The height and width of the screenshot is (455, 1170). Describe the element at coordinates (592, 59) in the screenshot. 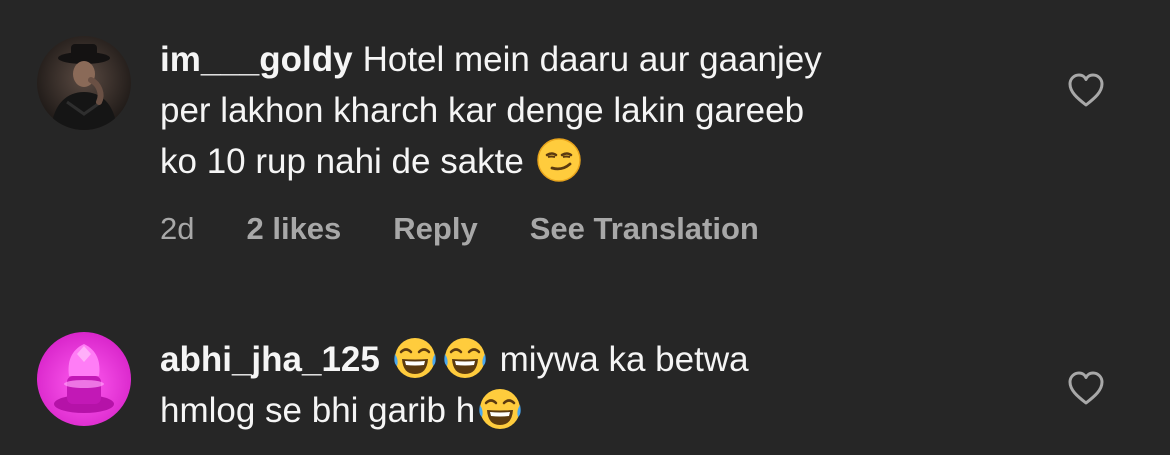

I see `comment-line: Hotel mein daaru aur gaanjey` at that location.